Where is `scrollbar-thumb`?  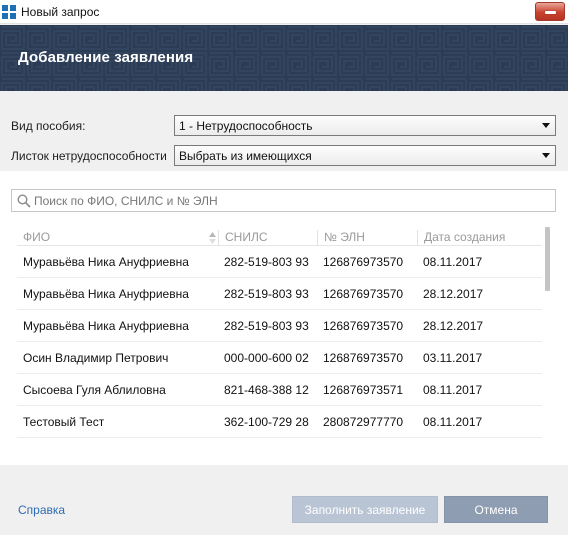
scrollbar-thumb is located at coordinates (547, 259).